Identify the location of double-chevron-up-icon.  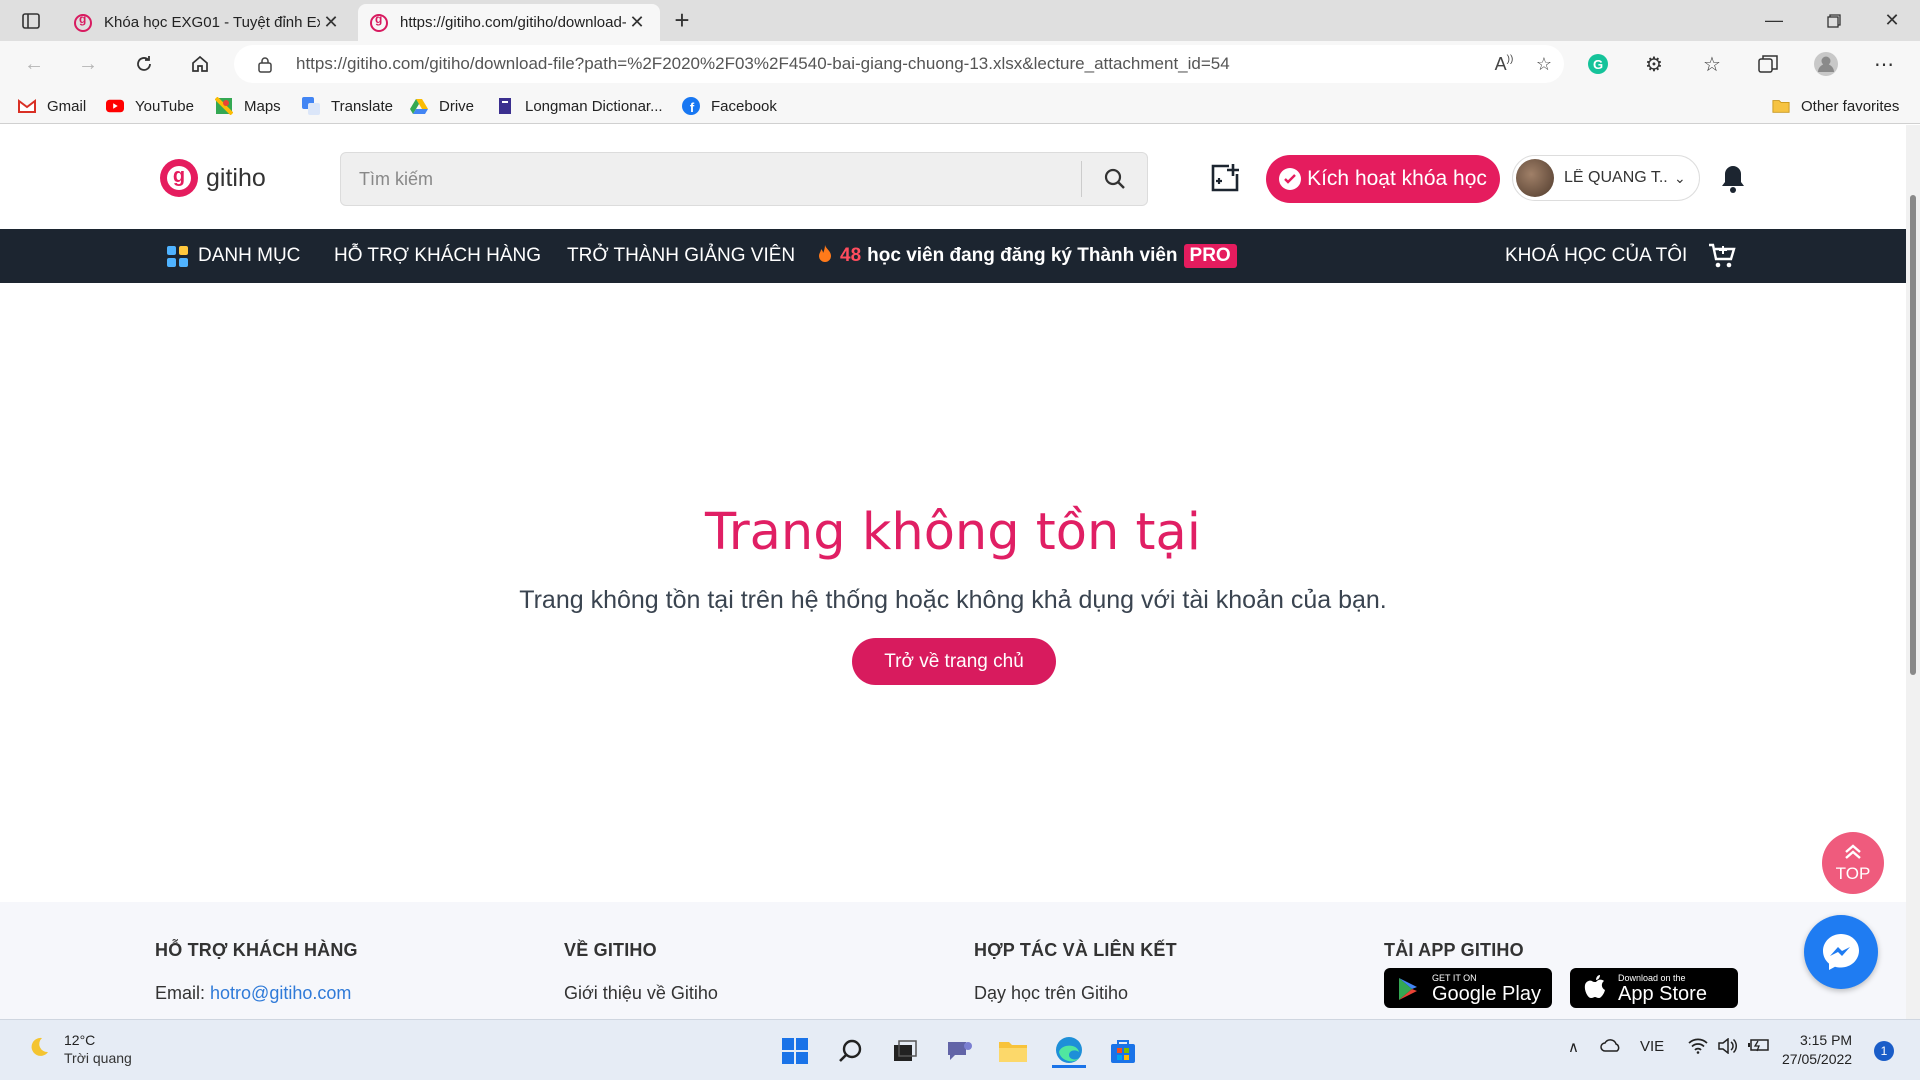
(1853, 853).